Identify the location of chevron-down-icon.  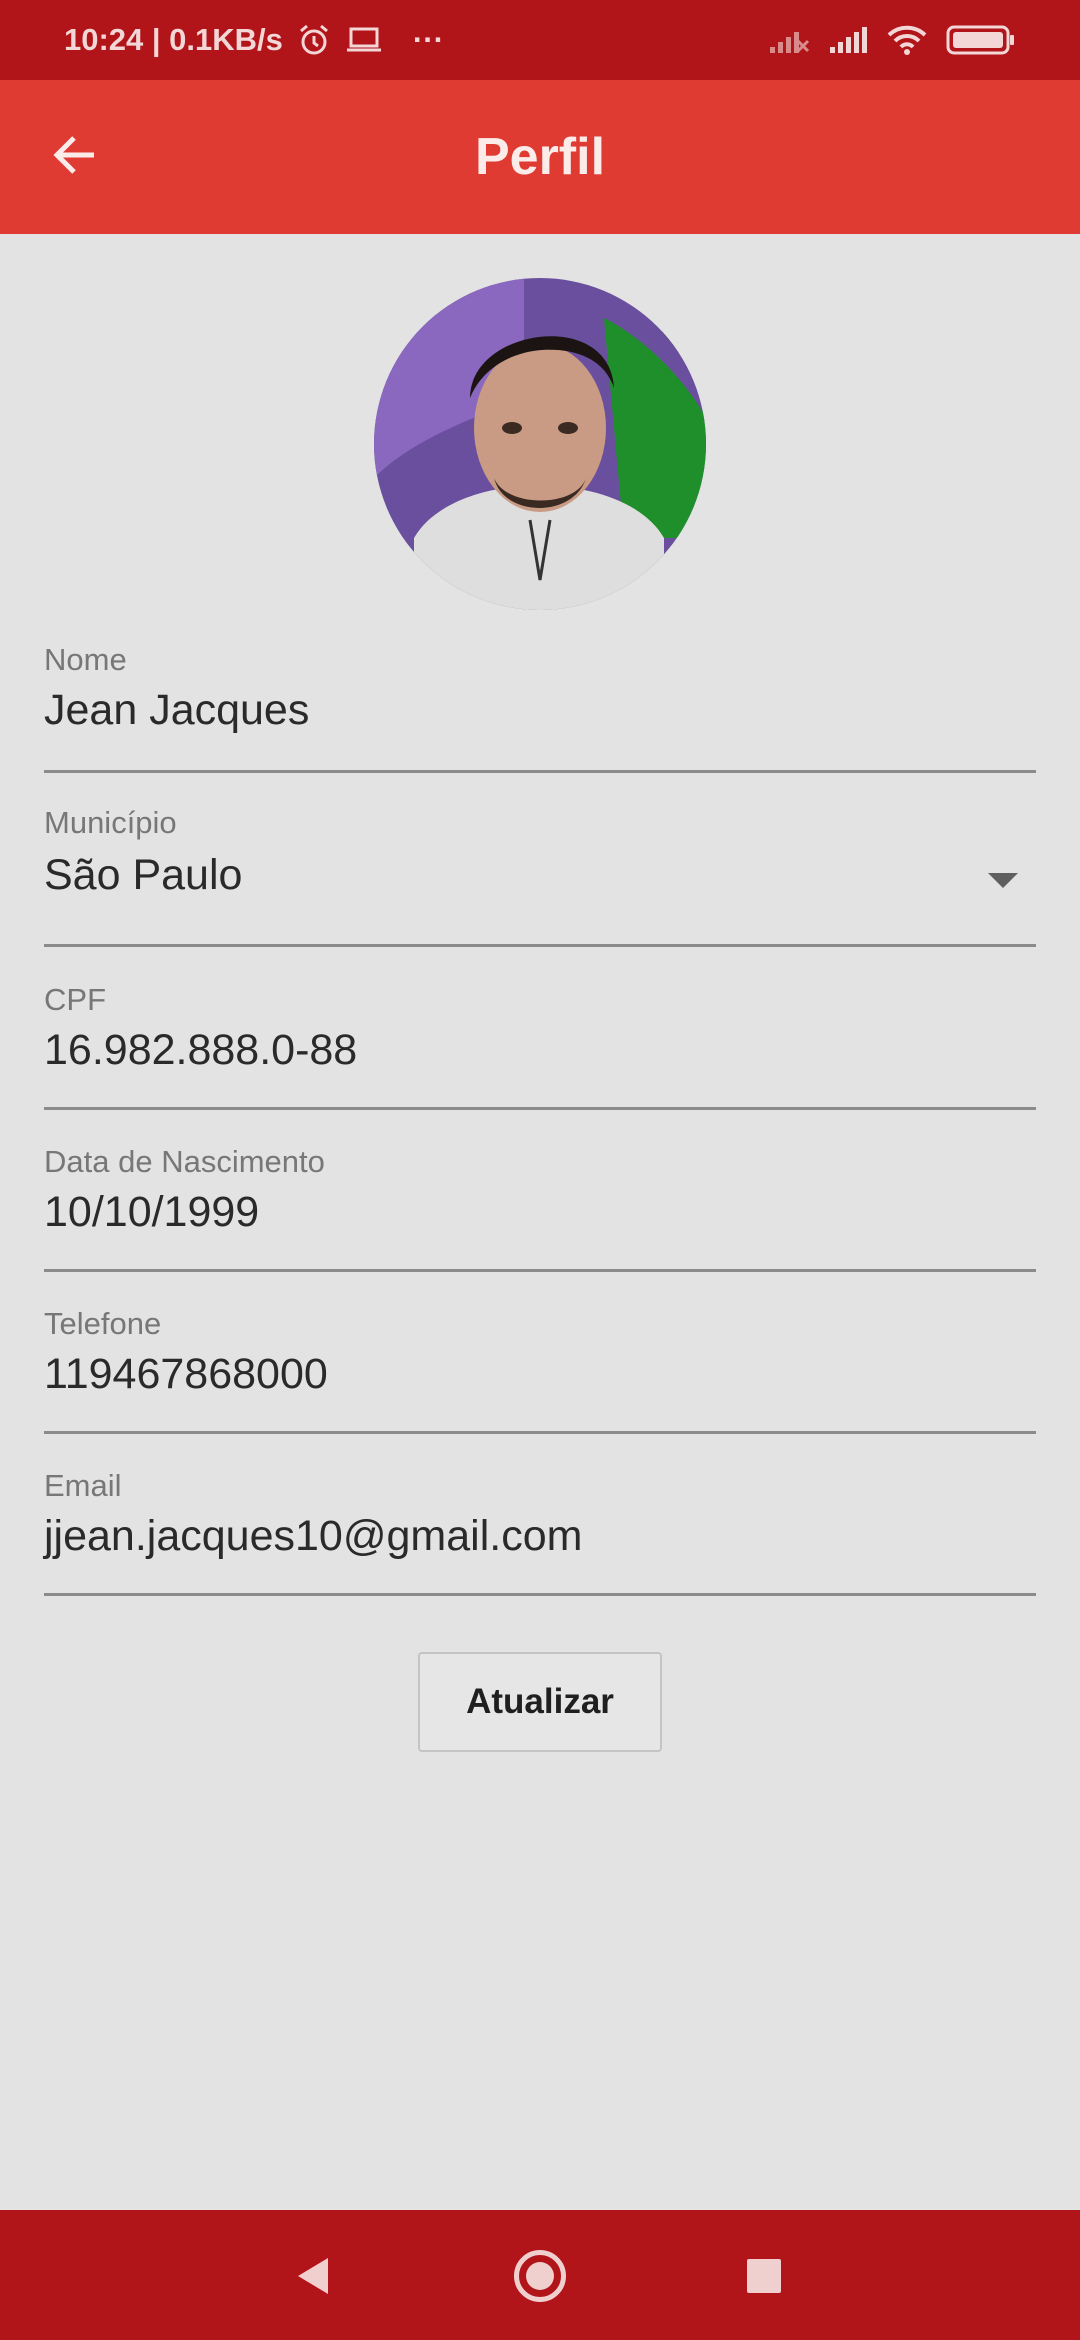
(1003, 880).